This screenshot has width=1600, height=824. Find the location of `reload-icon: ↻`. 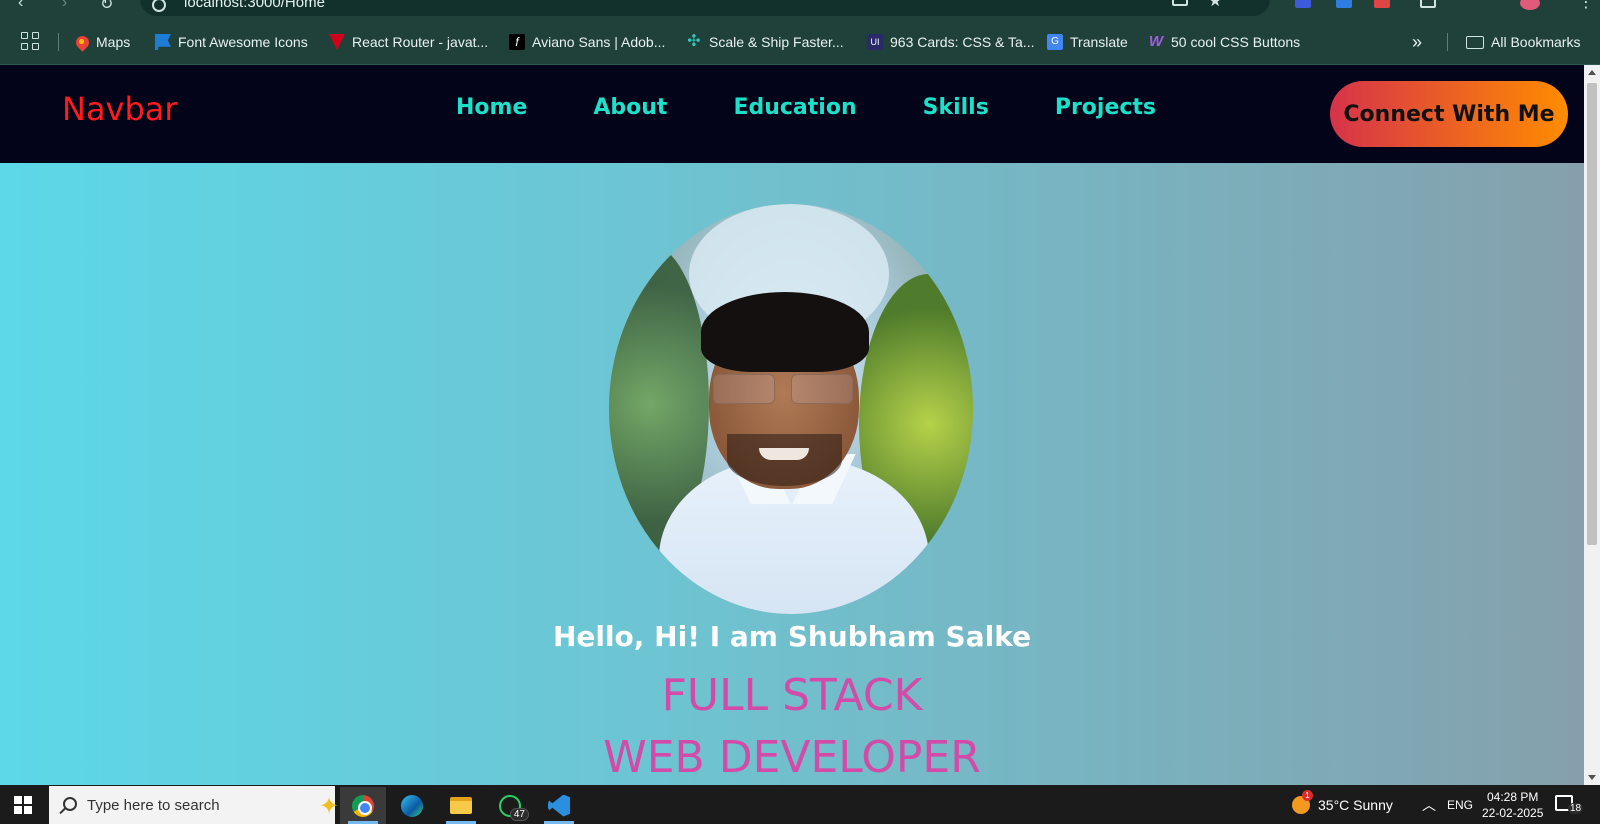

reload-icon: ↻ is located at coordinates (106, 7).